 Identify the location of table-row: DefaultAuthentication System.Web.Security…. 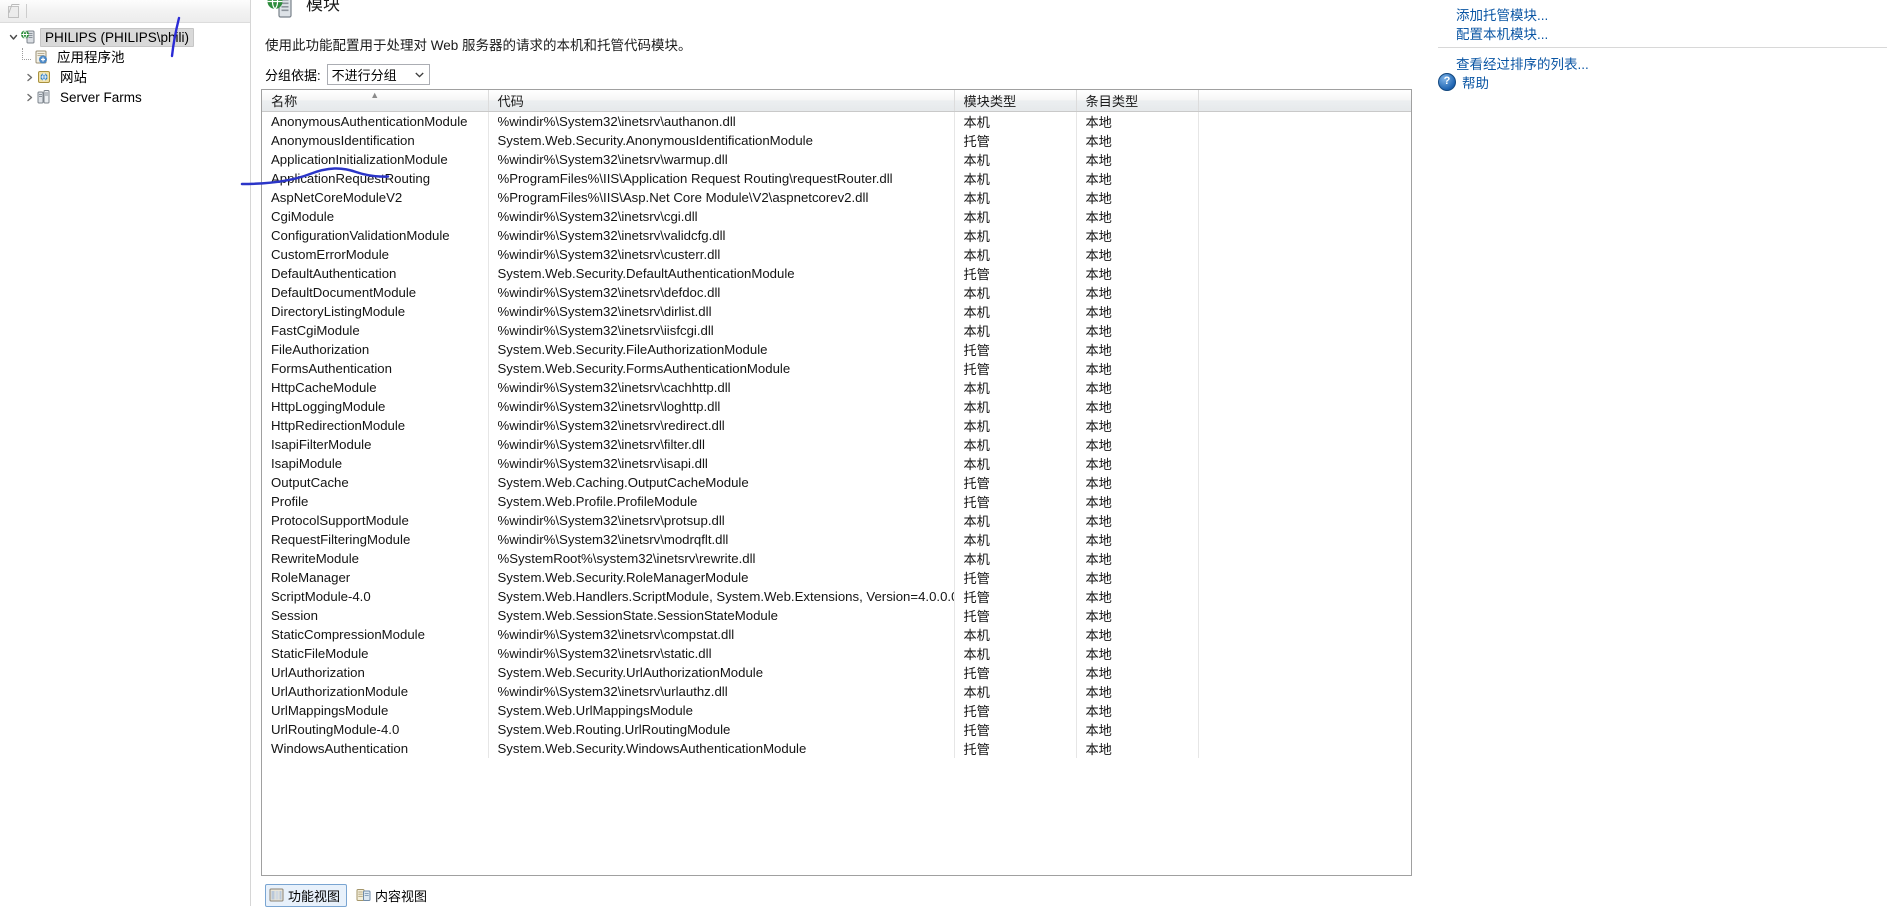
(836, 273).